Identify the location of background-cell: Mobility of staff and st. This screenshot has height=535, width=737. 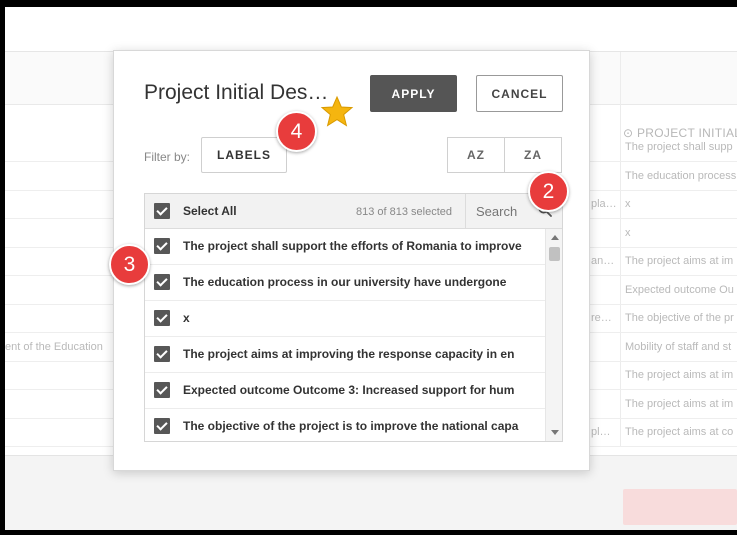
(678, 346).